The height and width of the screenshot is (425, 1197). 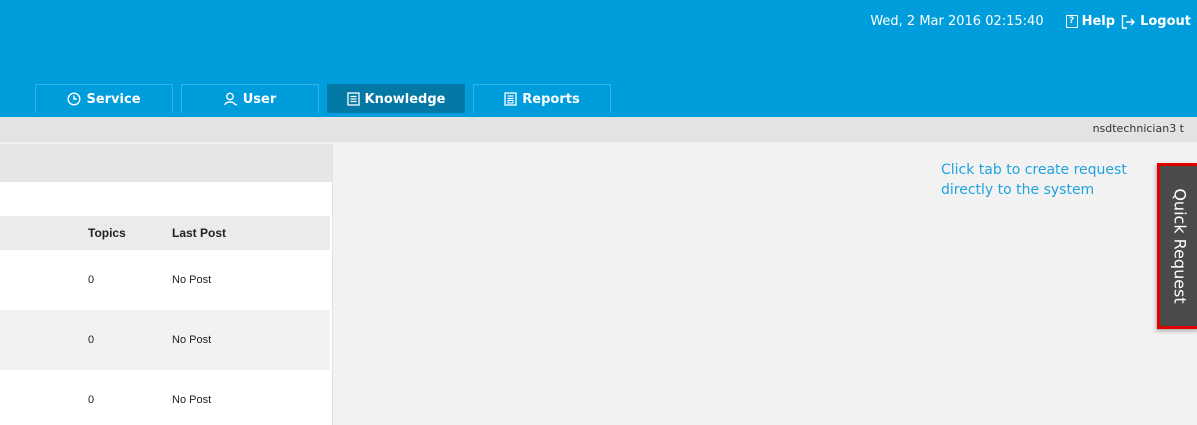 What do you see at coordinates (74, 99) in the screenshot?
I see `clock-icon` at bounding box center [74, 99].